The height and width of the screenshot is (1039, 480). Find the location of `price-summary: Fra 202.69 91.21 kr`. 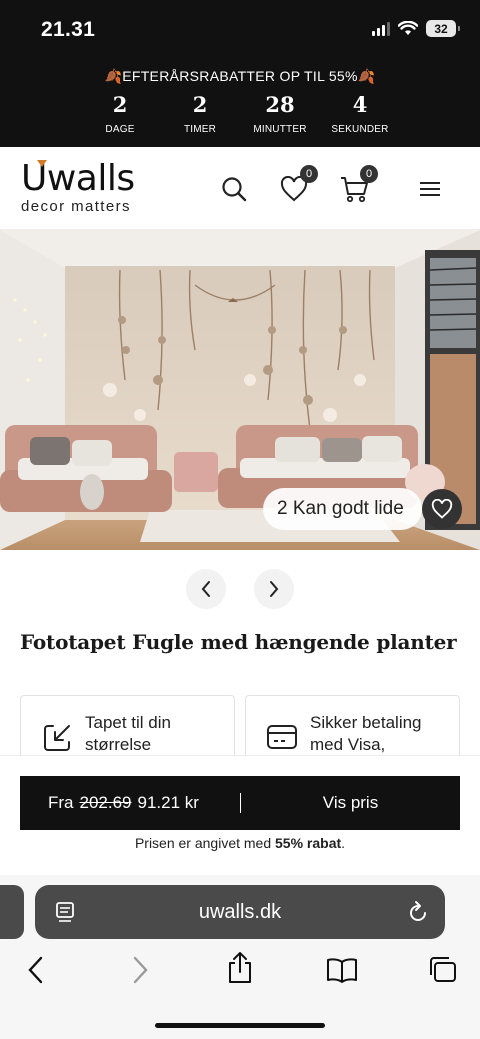

price-summary: Fra 202.69 91.21 kr is located at coordinates (130, 803).